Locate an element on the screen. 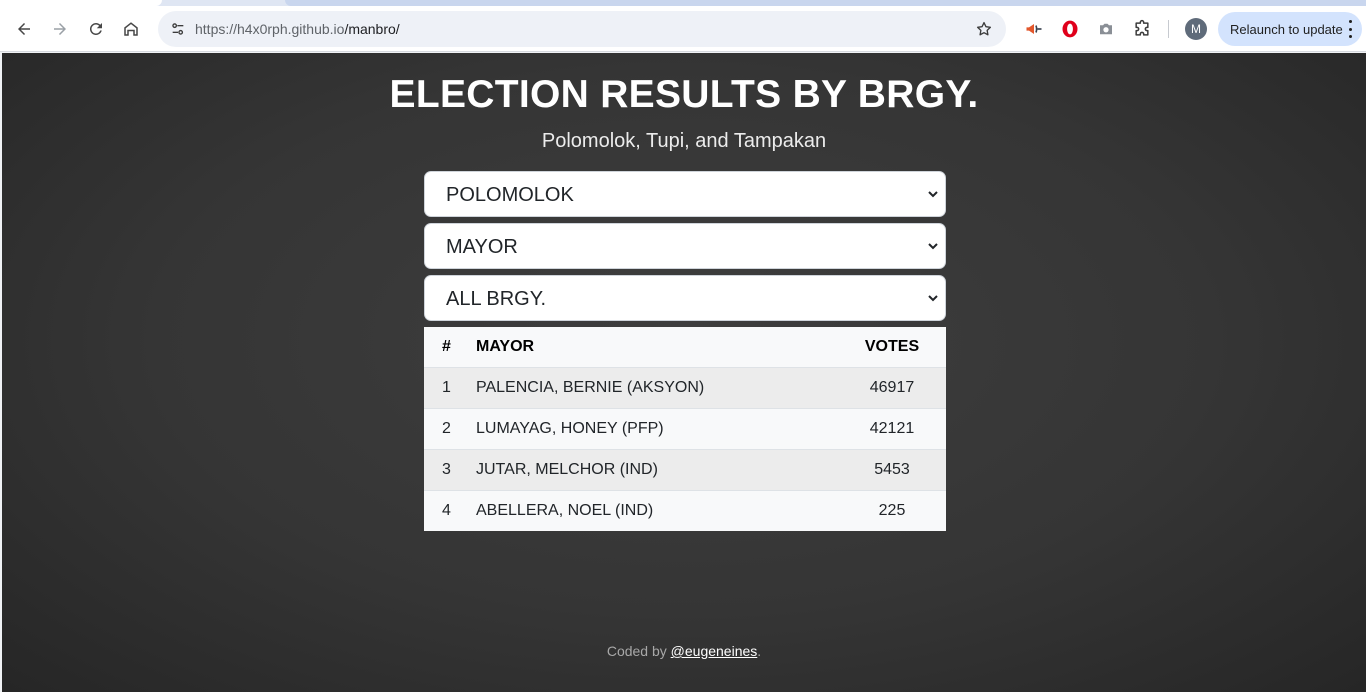 The width and height of the screenshot is (1366, 692). row-candidate: LUMAYAG, HONEY (PFP) is located at coordinates (570, 428).